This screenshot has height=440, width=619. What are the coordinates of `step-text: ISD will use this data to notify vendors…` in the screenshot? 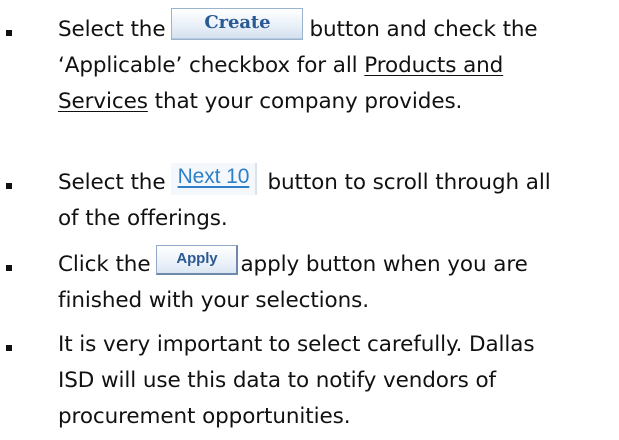 It's located at (277, 380).